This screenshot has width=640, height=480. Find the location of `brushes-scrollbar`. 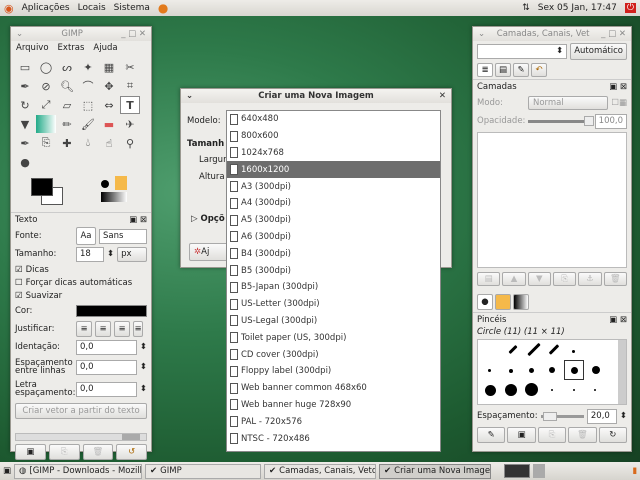

brushes-scrollbar is located at coordinates (622, 372).